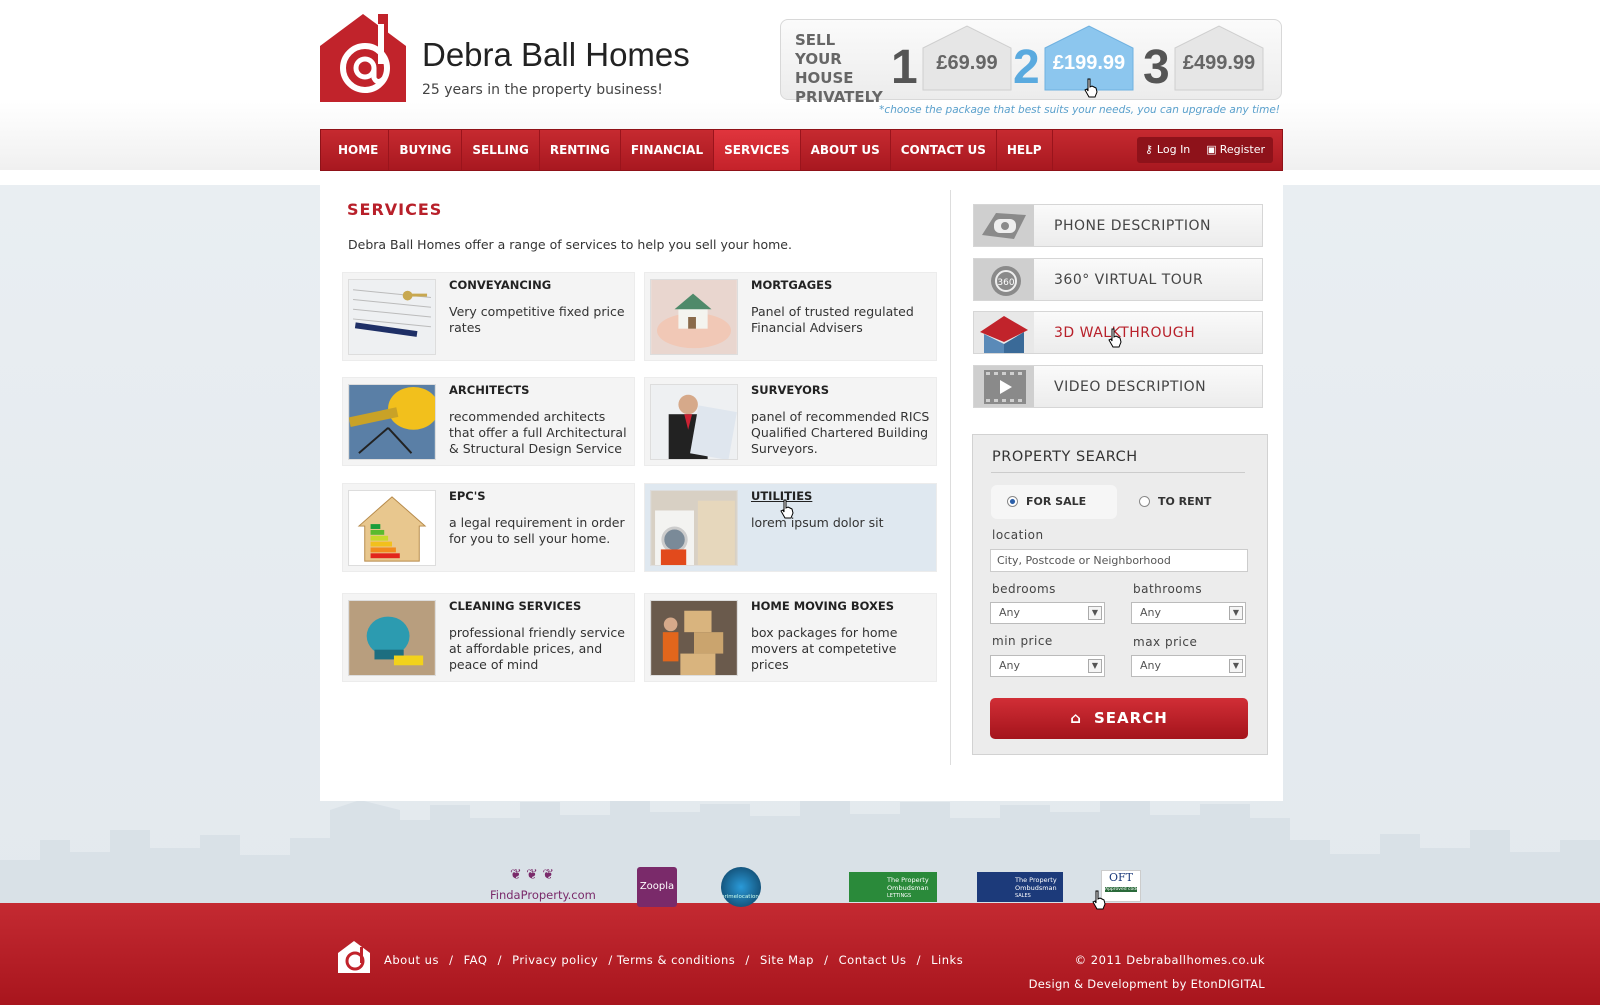 The width and height of the screenshot is (1600, 1005). I want to click on phone-icon, so click(1004, 225).